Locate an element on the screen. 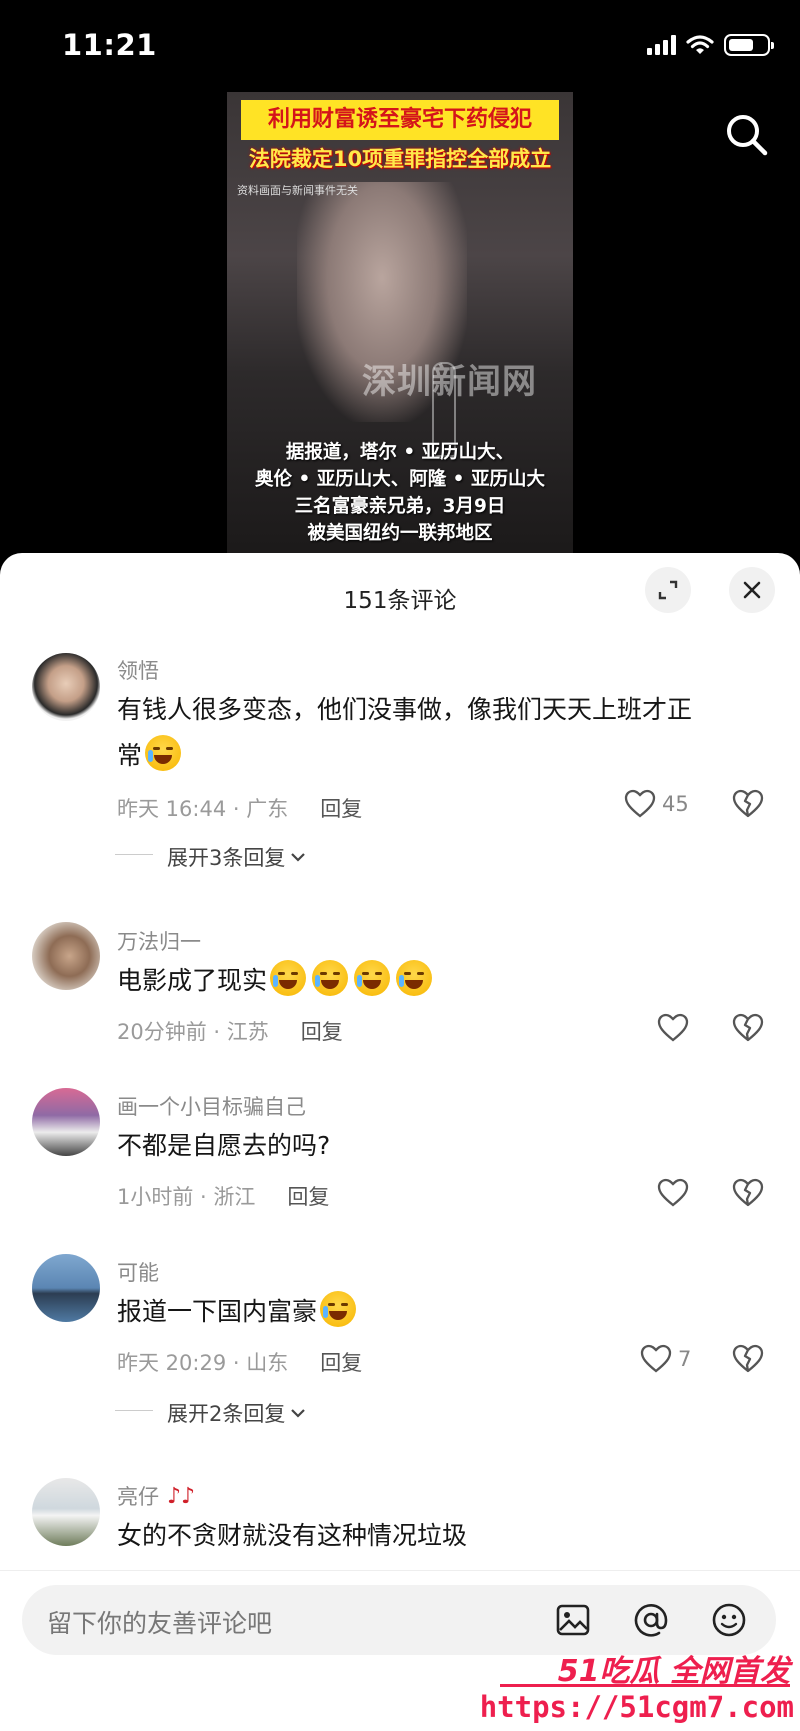 This screenshot has width=800, height=1731. like-count: 7 is located at coordinates (685, 1359).